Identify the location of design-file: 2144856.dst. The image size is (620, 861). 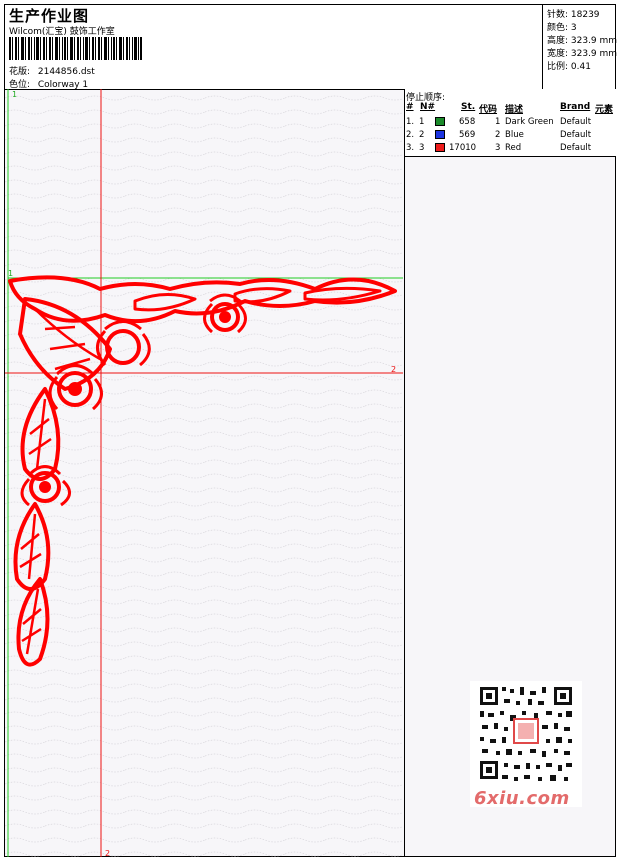
(66, 72).